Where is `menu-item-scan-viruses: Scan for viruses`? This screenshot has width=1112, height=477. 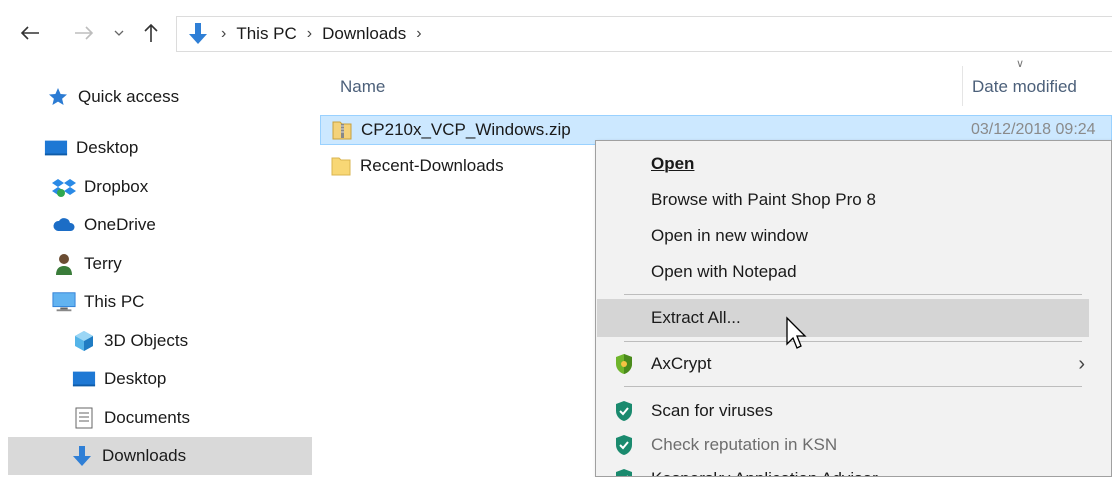
menu-item-scan-viruses: Scan for viruses is located at coordinates (843, 411).